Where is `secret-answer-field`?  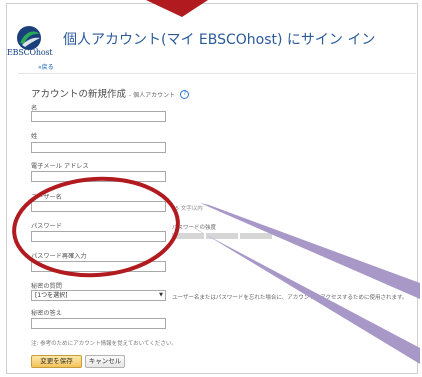
secret-answer-field is located at coordinates (98, 323).